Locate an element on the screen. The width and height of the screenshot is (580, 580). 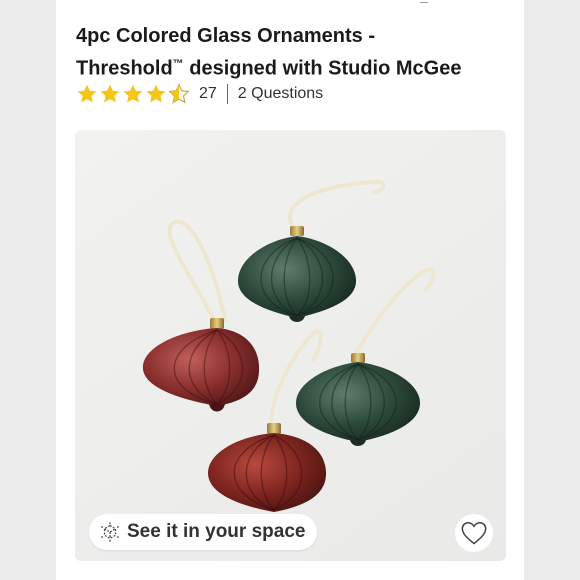
rating-row: 27 2 Questions is located at coordinates (199, 94).